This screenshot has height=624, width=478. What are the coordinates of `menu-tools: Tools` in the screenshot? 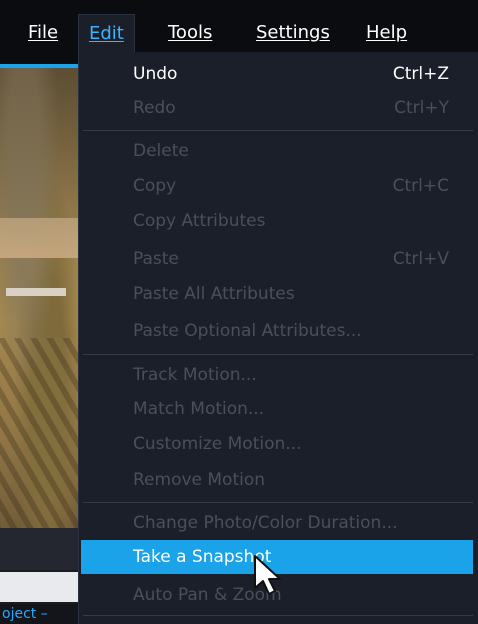 It's located at (190, 33).